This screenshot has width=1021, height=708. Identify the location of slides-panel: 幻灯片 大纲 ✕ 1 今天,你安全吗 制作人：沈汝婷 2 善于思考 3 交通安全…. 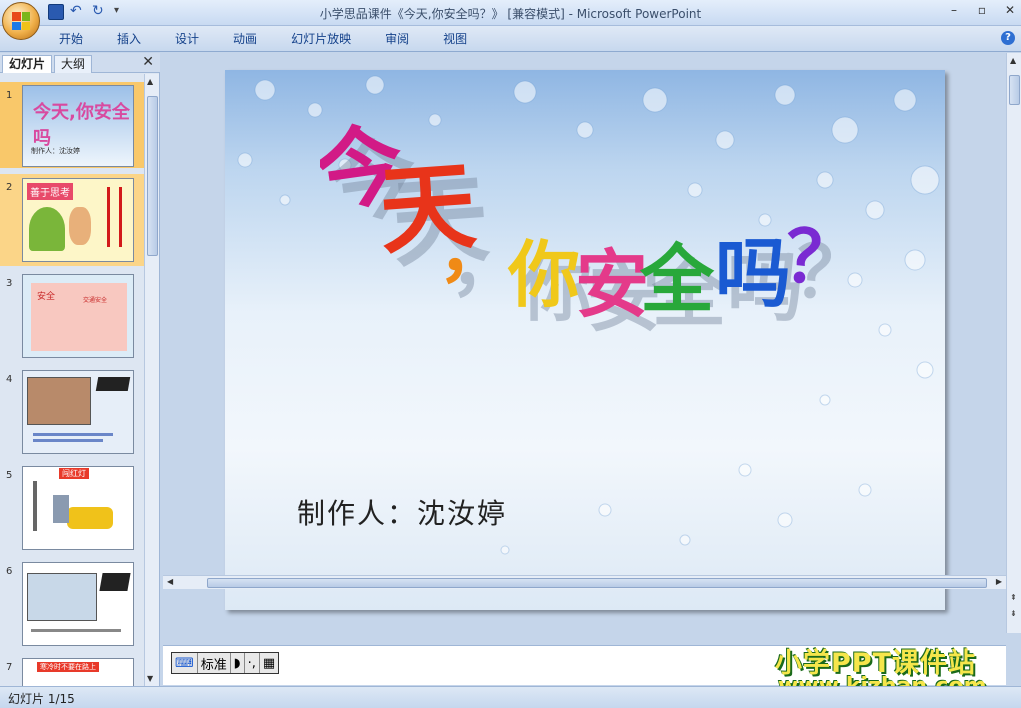
(80, 369).